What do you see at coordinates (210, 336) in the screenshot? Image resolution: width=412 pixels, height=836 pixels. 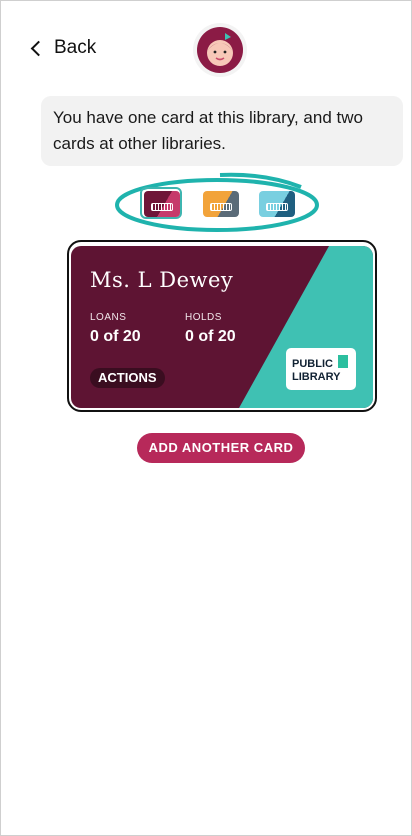 I see `holds-value: 0 of 20` at bounding box center [210, 336].